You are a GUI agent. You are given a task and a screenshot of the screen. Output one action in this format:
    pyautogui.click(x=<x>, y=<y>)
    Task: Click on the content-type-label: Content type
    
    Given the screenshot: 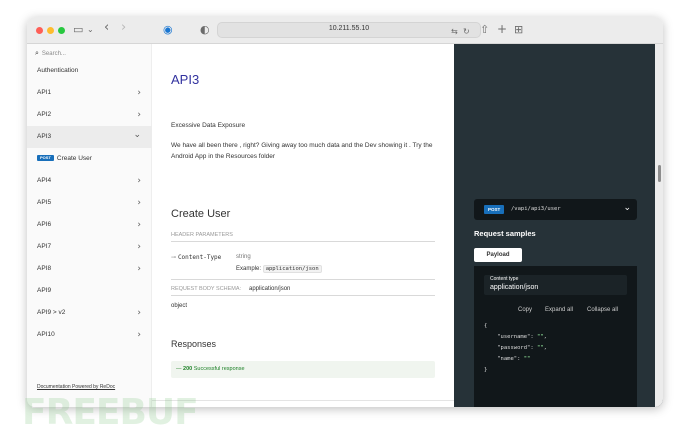 What is the action you would take?
    pyautogui.click(x=504, y=279)
    